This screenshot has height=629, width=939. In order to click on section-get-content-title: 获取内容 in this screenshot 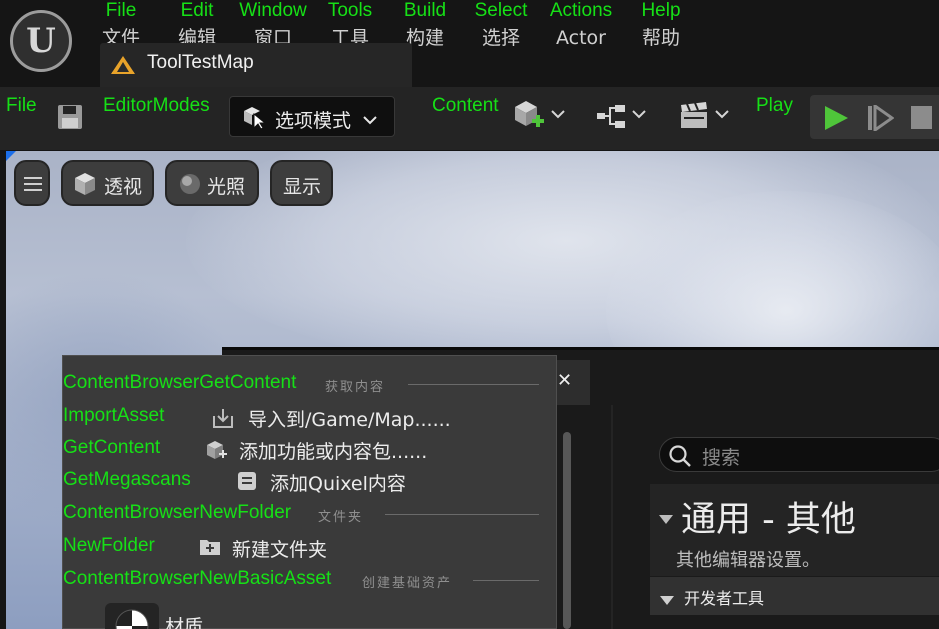, I will do `click(355, 387)`.